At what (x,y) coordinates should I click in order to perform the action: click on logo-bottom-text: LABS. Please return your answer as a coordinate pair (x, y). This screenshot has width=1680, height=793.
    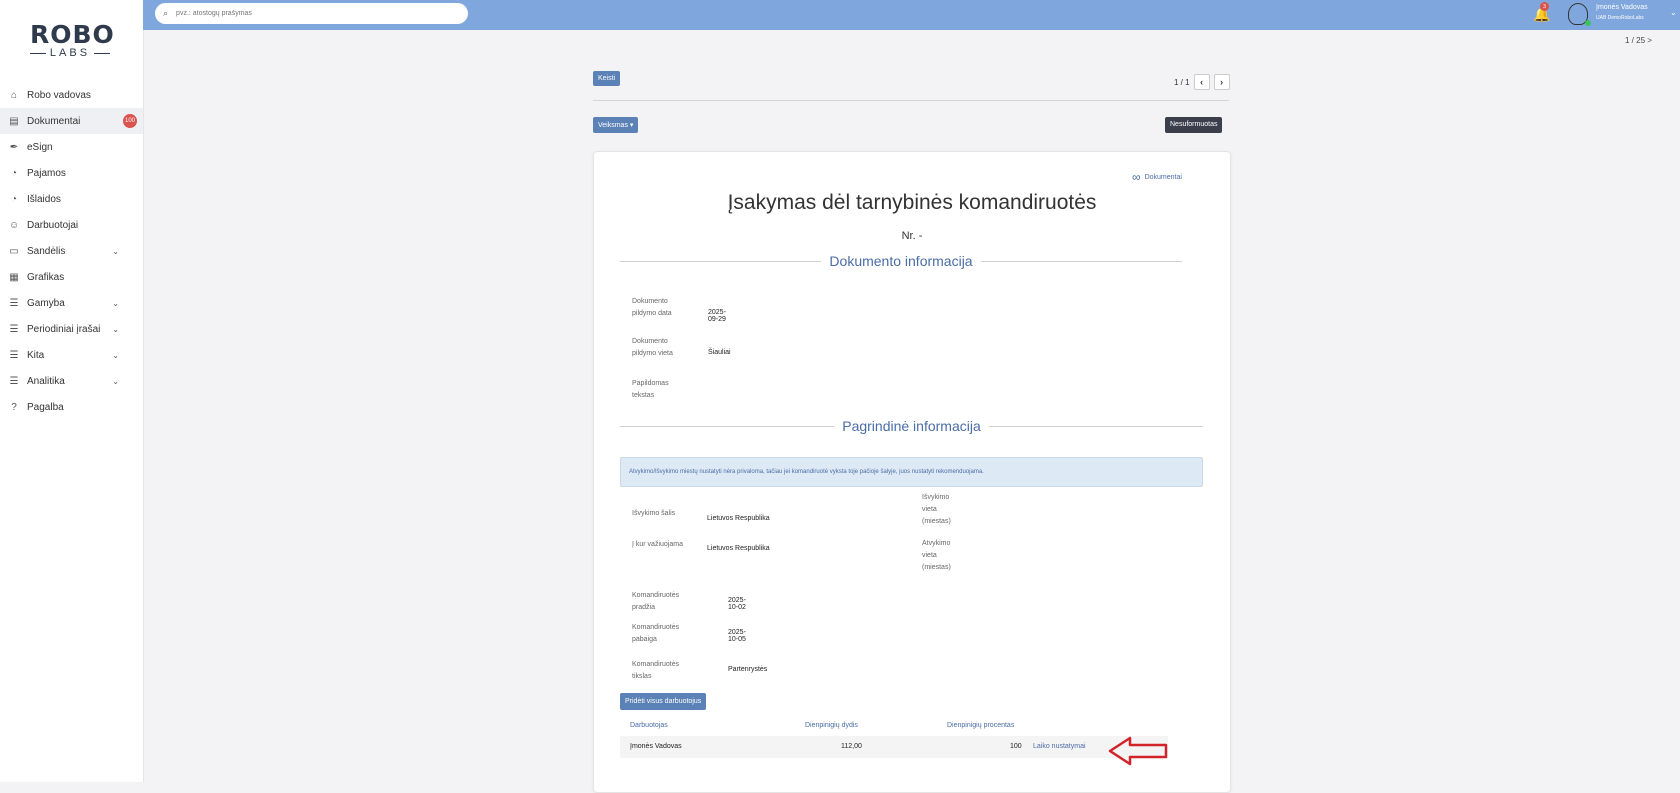
    Looking at the image, I should click on (70, 53).